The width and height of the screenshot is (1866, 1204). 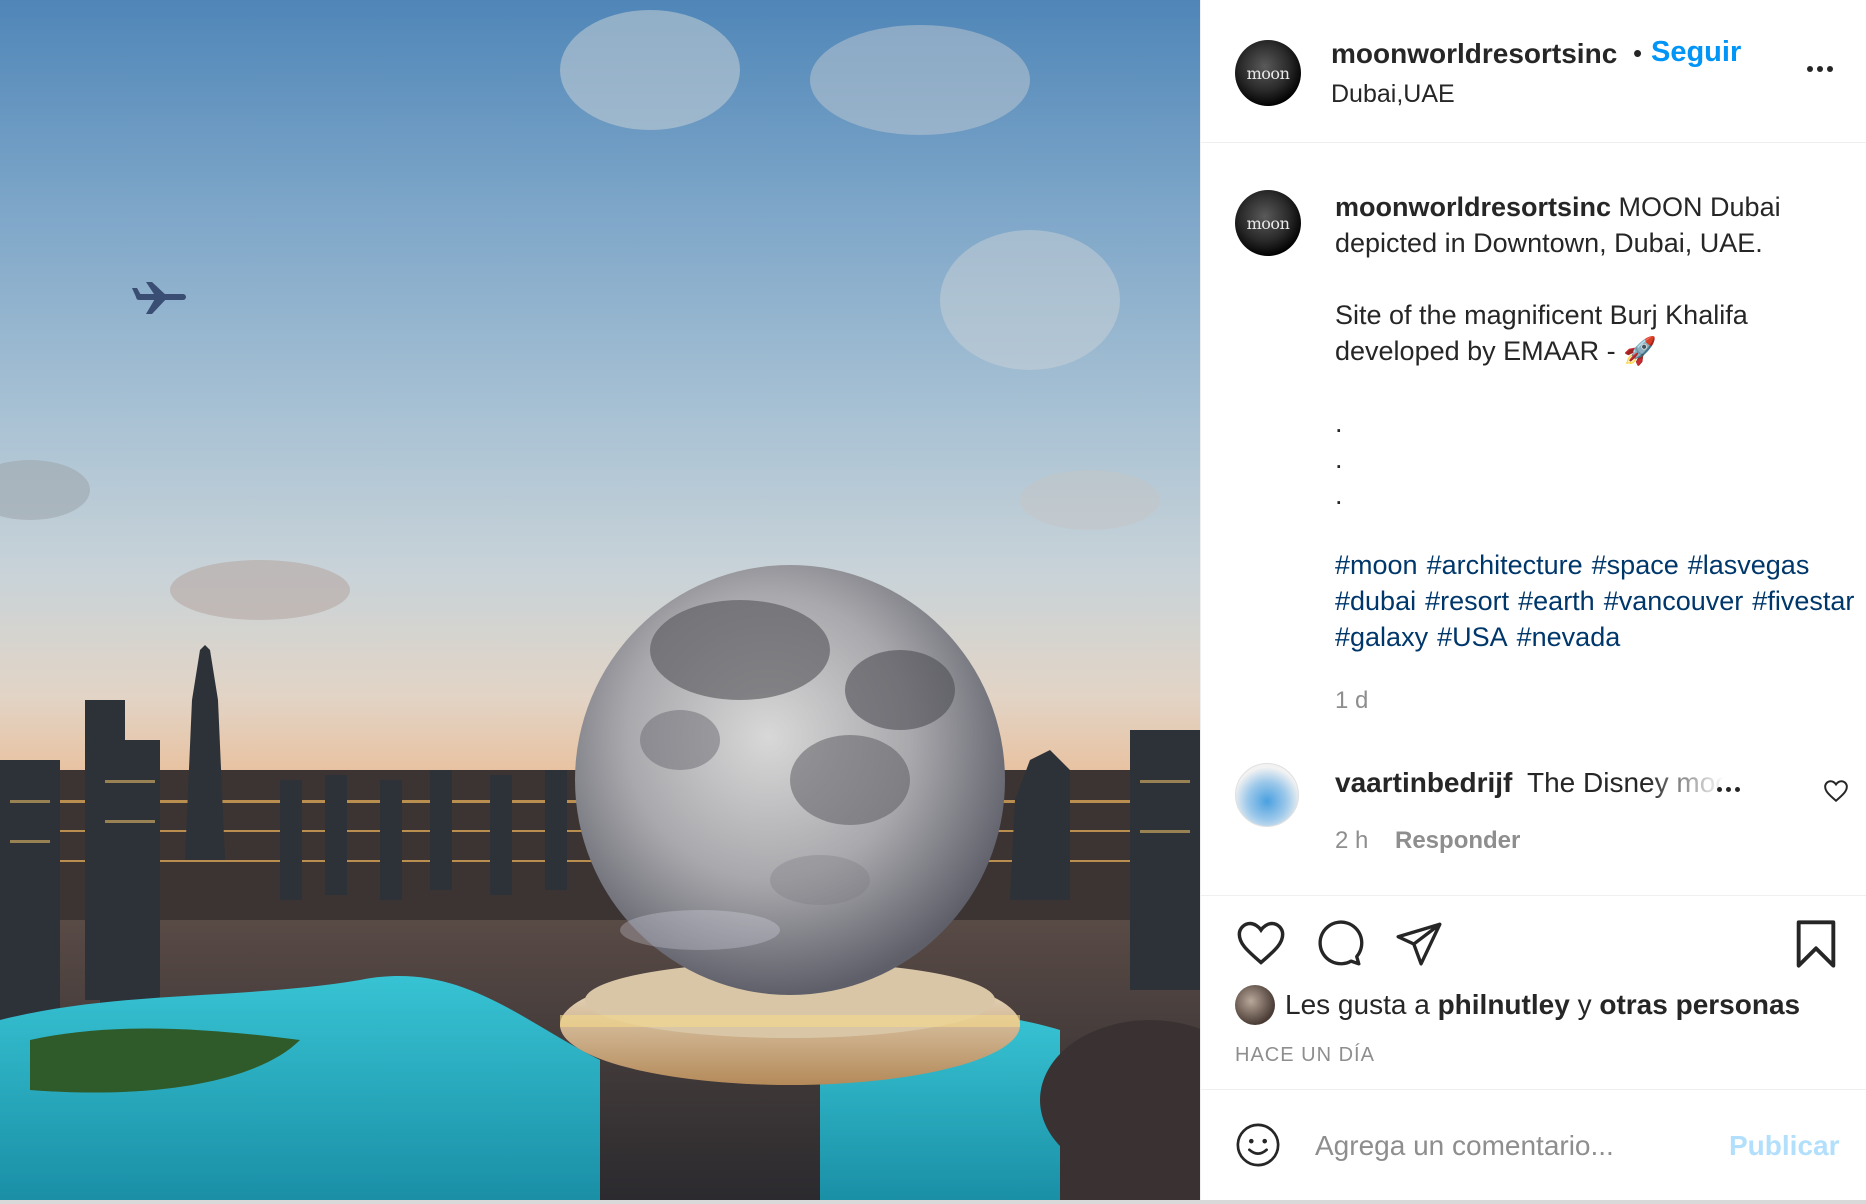 I want to click on likes-joiner: y, so click(x=1584, y=1004).